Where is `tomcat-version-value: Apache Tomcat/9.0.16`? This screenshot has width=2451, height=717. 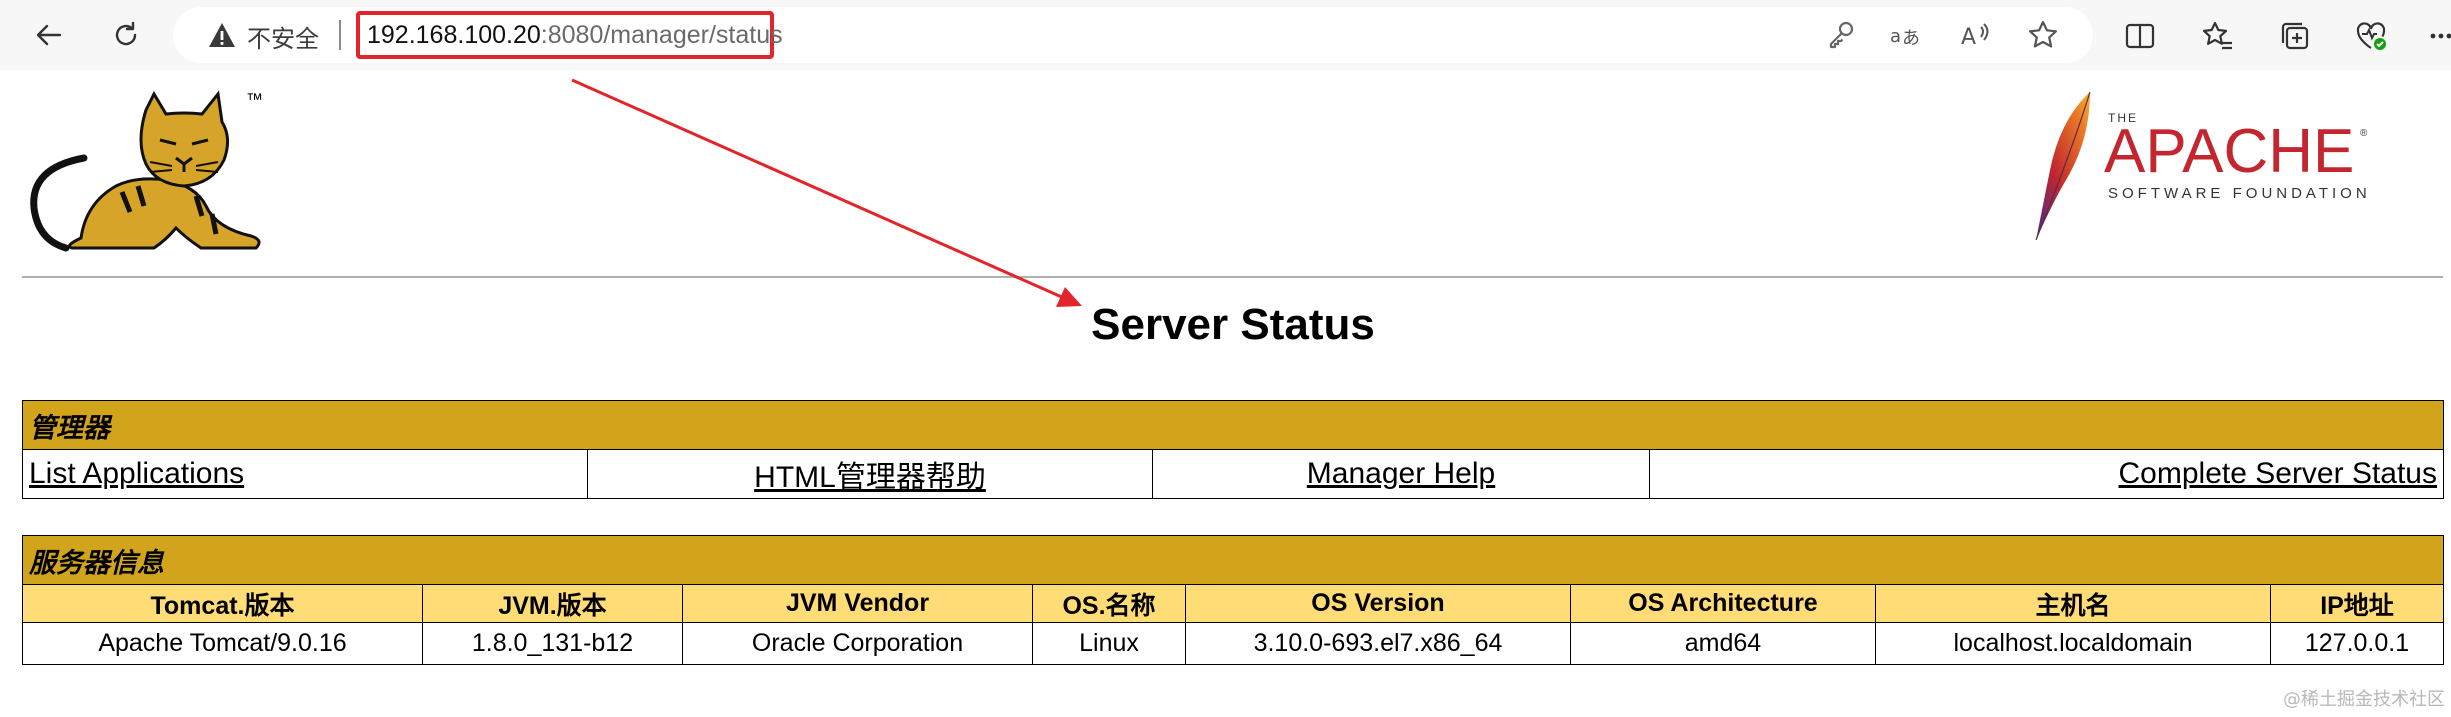
tomcat-version-value: Apache Tomcat/9.0.16 is located at coordinates (222, 643).